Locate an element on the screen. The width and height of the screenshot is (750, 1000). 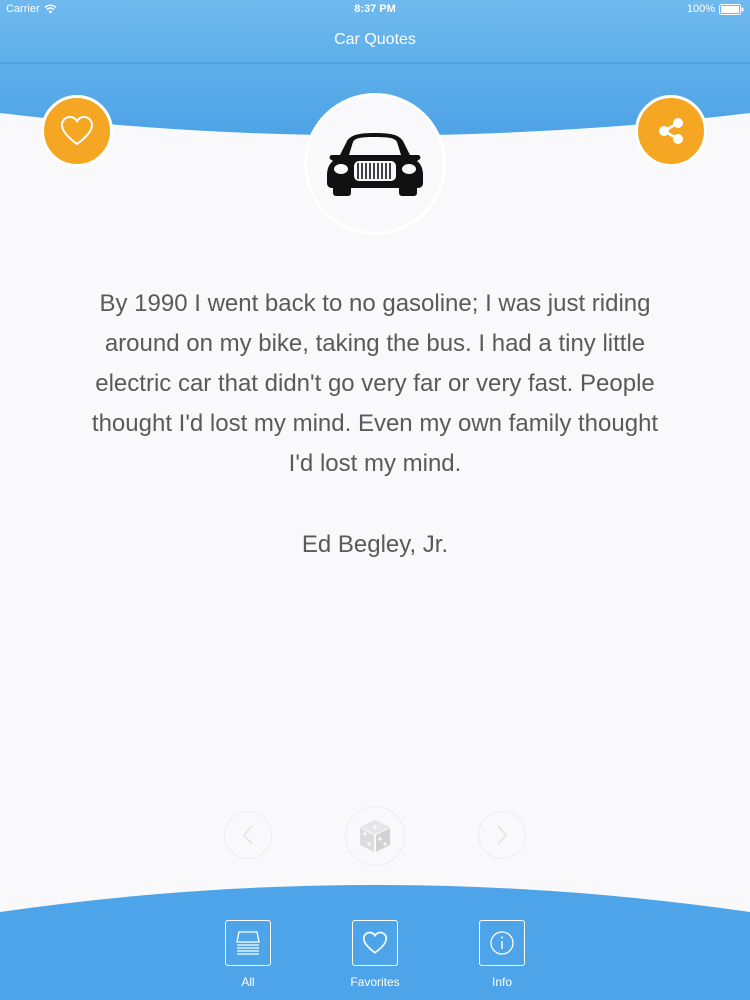
tab-info-icon-box is located at coordinates (502, 943).